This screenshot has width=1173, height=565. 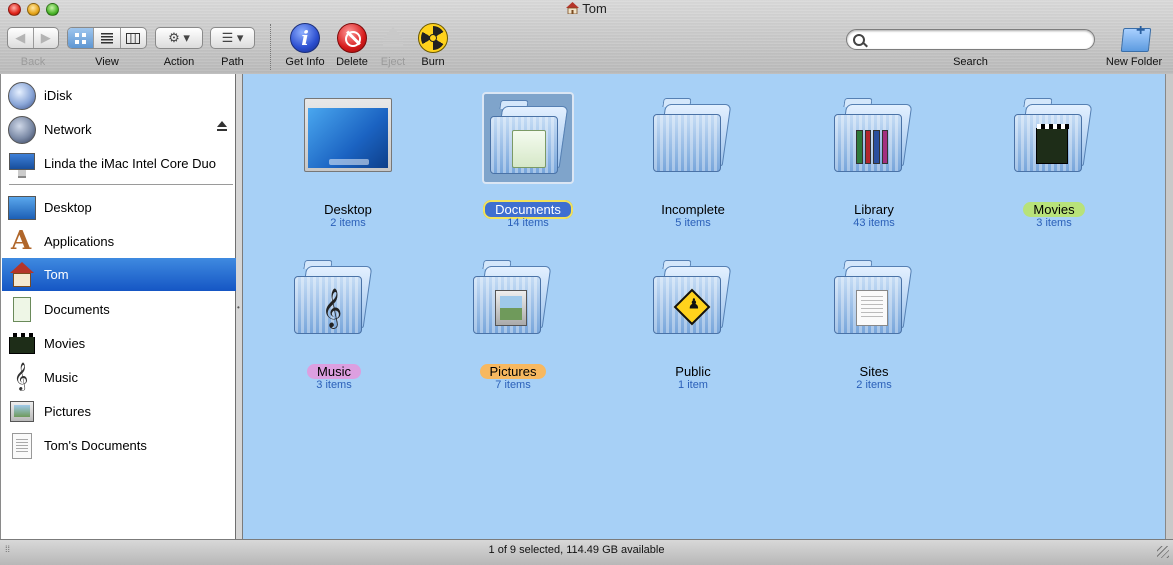 What do you see at coordinates (874, 371) in the screenshot?
I see `item-name: Sites` at bounding box center [874, 371].